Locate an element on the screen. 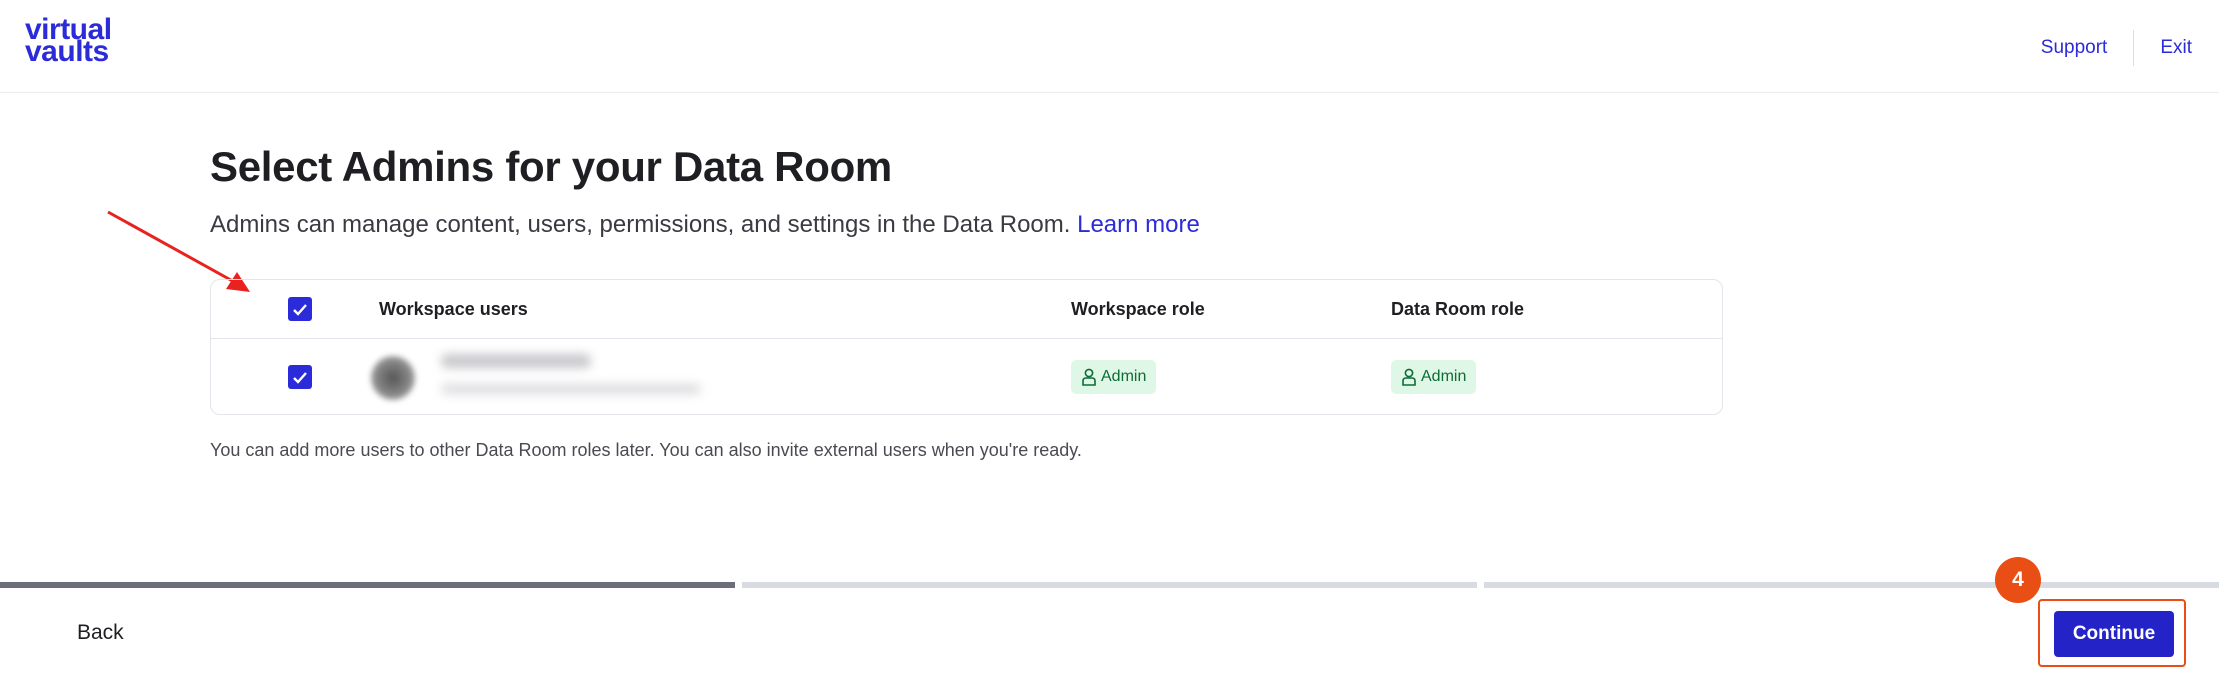 This screenshot has width=2219, height=679. workspace-role-text: Admin is located at coordinates (1124, 376).